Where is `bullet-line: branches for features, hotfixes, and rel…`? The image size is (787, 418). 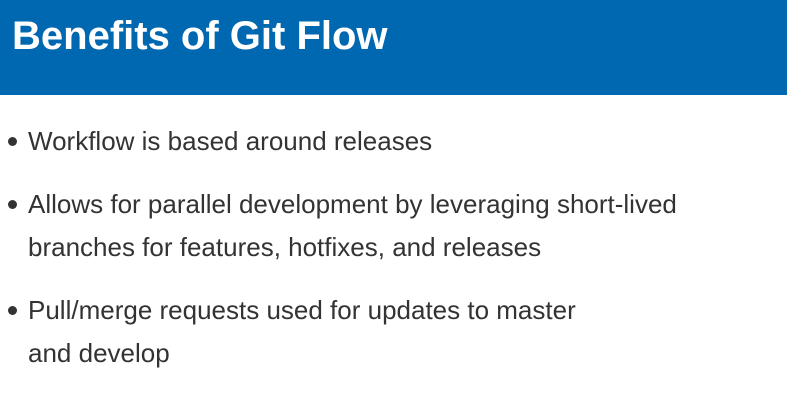
bullet-line: branches for features, hotfixes, and rel… is located at coordinates (285, 247).